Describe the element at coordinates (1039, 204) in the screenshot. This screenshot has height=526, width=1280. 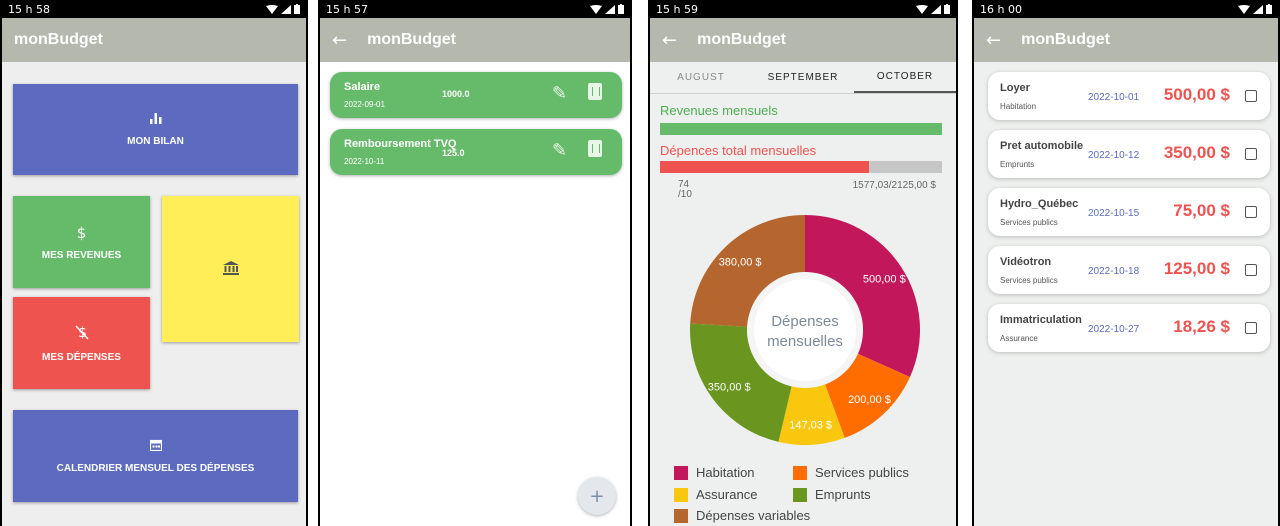
I see `expense-name: Hydro_Québec` at that location.